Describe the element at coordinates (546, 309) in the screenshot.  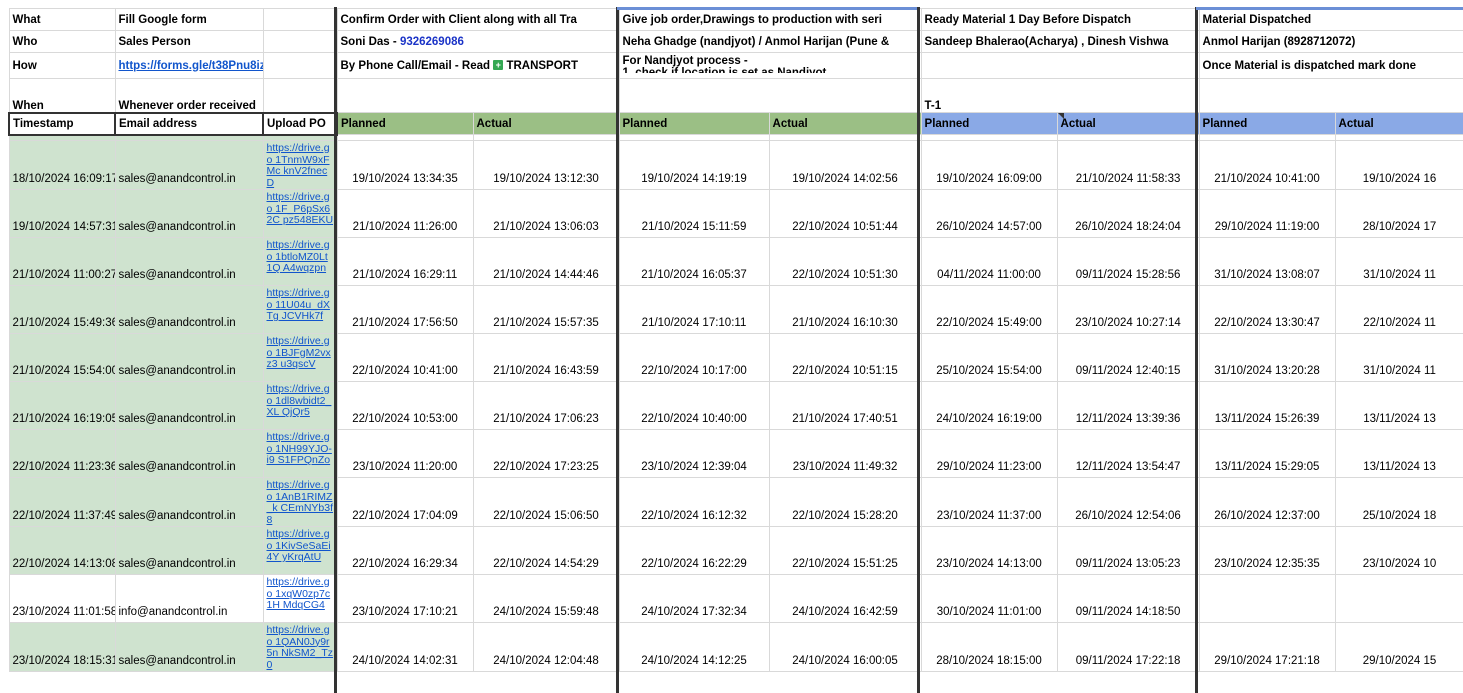
I see `actual-cell: 21/10/2024 15:57:35` at that location.